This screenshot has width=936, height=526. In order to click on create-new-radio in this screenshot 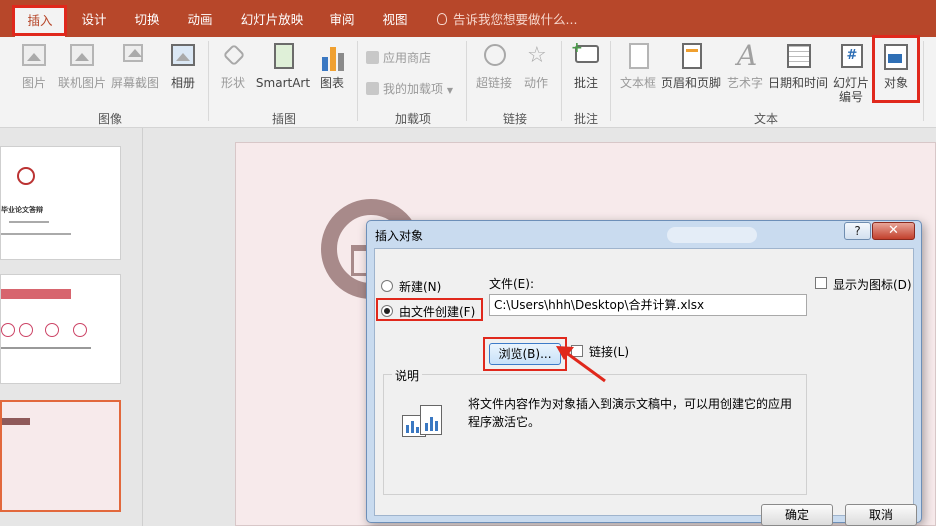, I will do `click(387, 286)`.